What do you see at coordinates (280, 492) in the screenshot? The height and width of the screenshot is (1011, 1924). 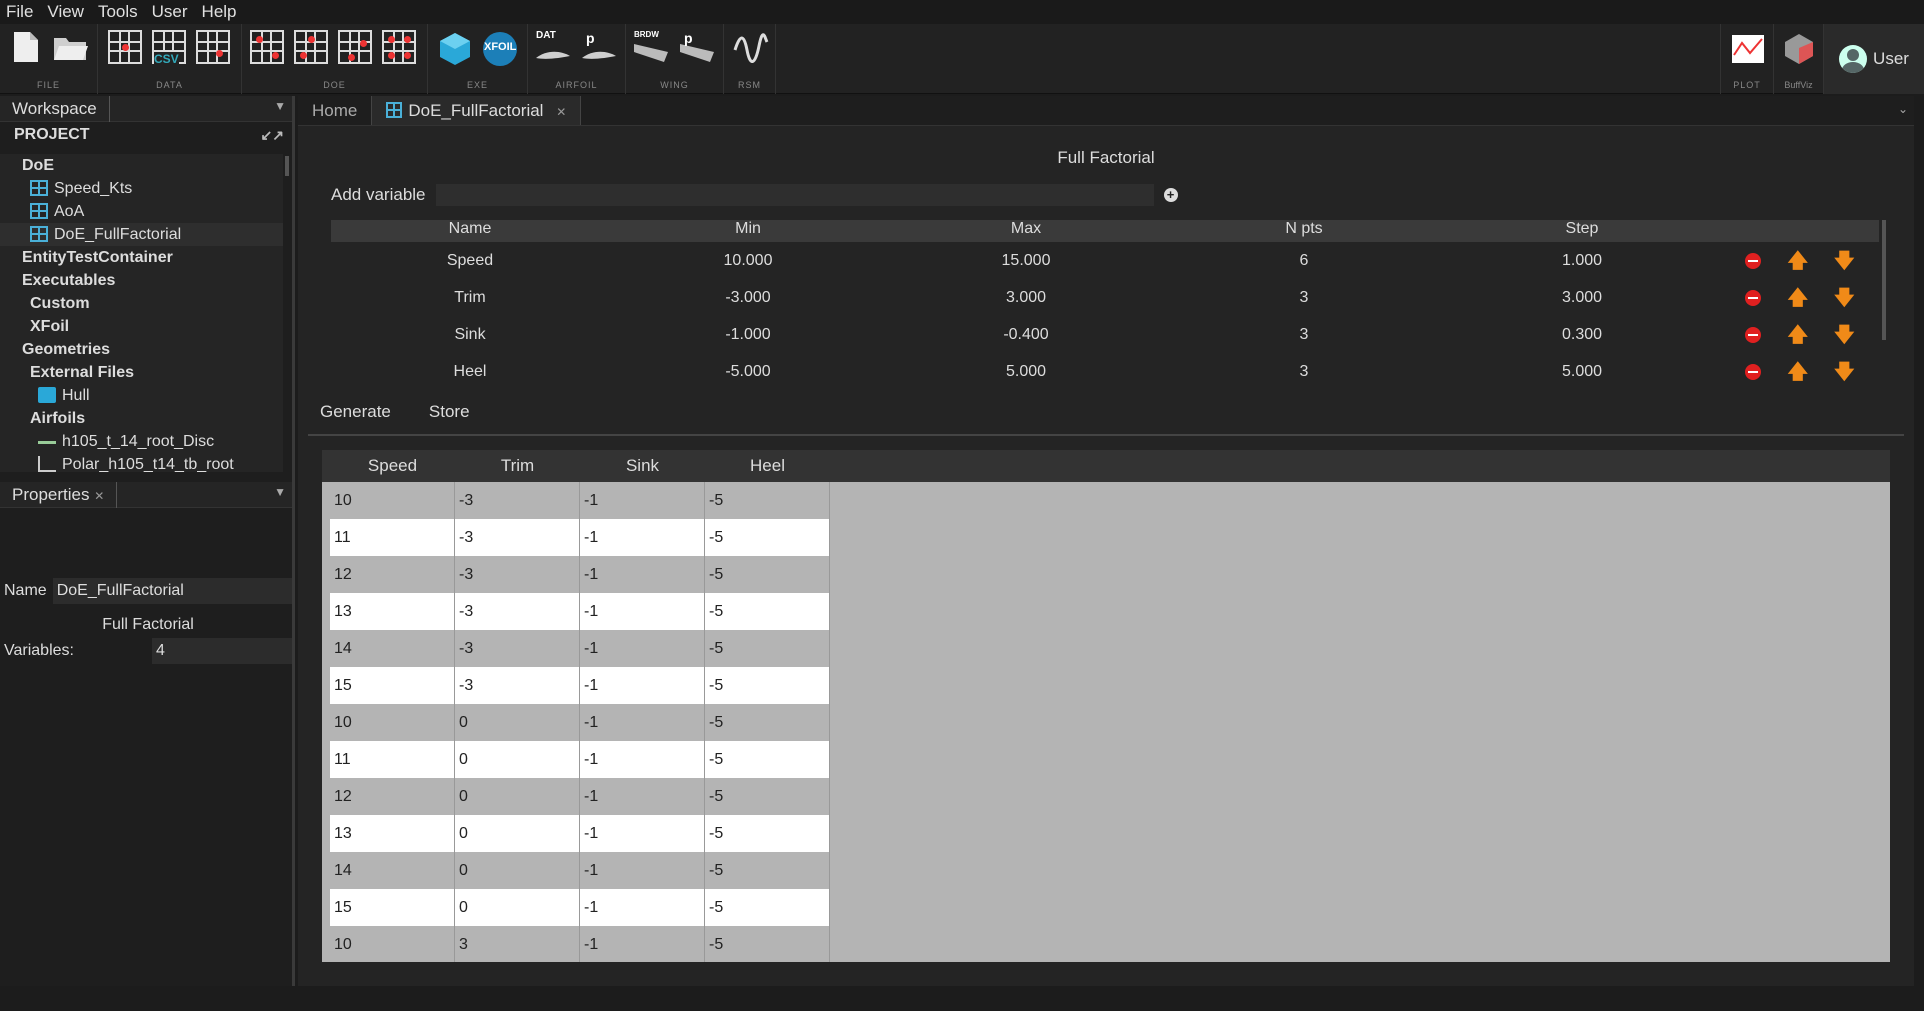 I see `chevron-down-icon: ▼` at bounding box center [280, 492].